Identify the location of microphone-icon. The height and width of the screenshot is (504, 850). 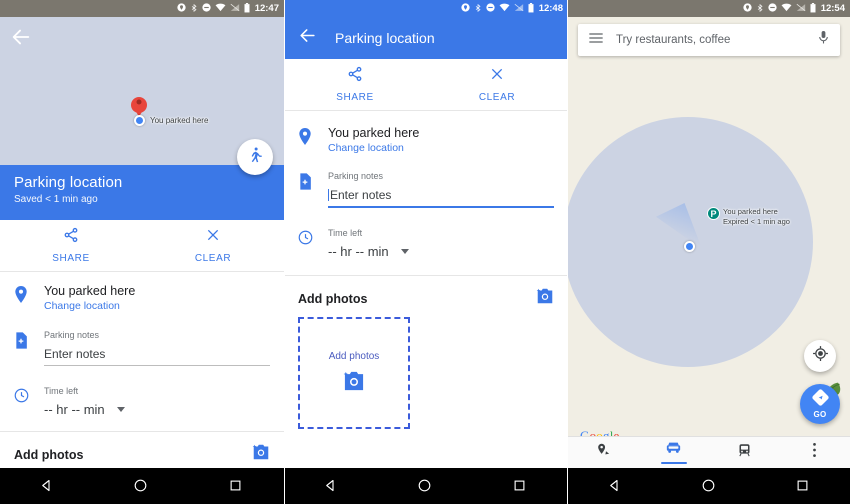
(823, 40).